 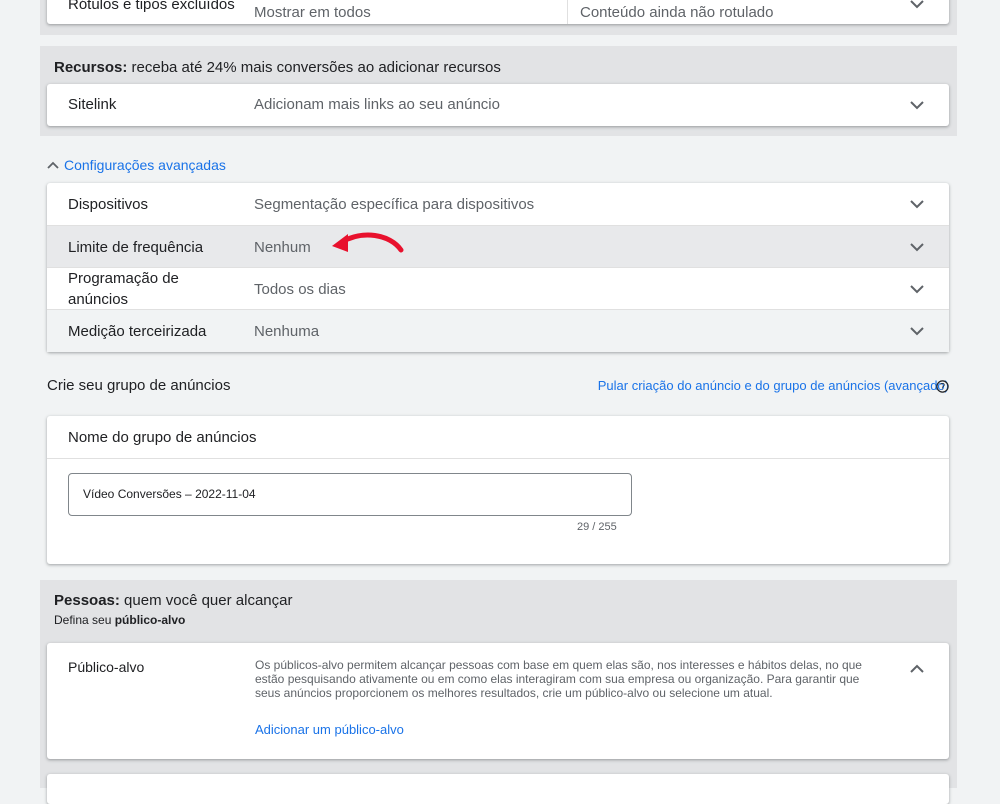 What do you see at coordinates (137, 331) in the screenshot?
I see `setting-label: Medição terceirizada` at bounding box center [137, 331].